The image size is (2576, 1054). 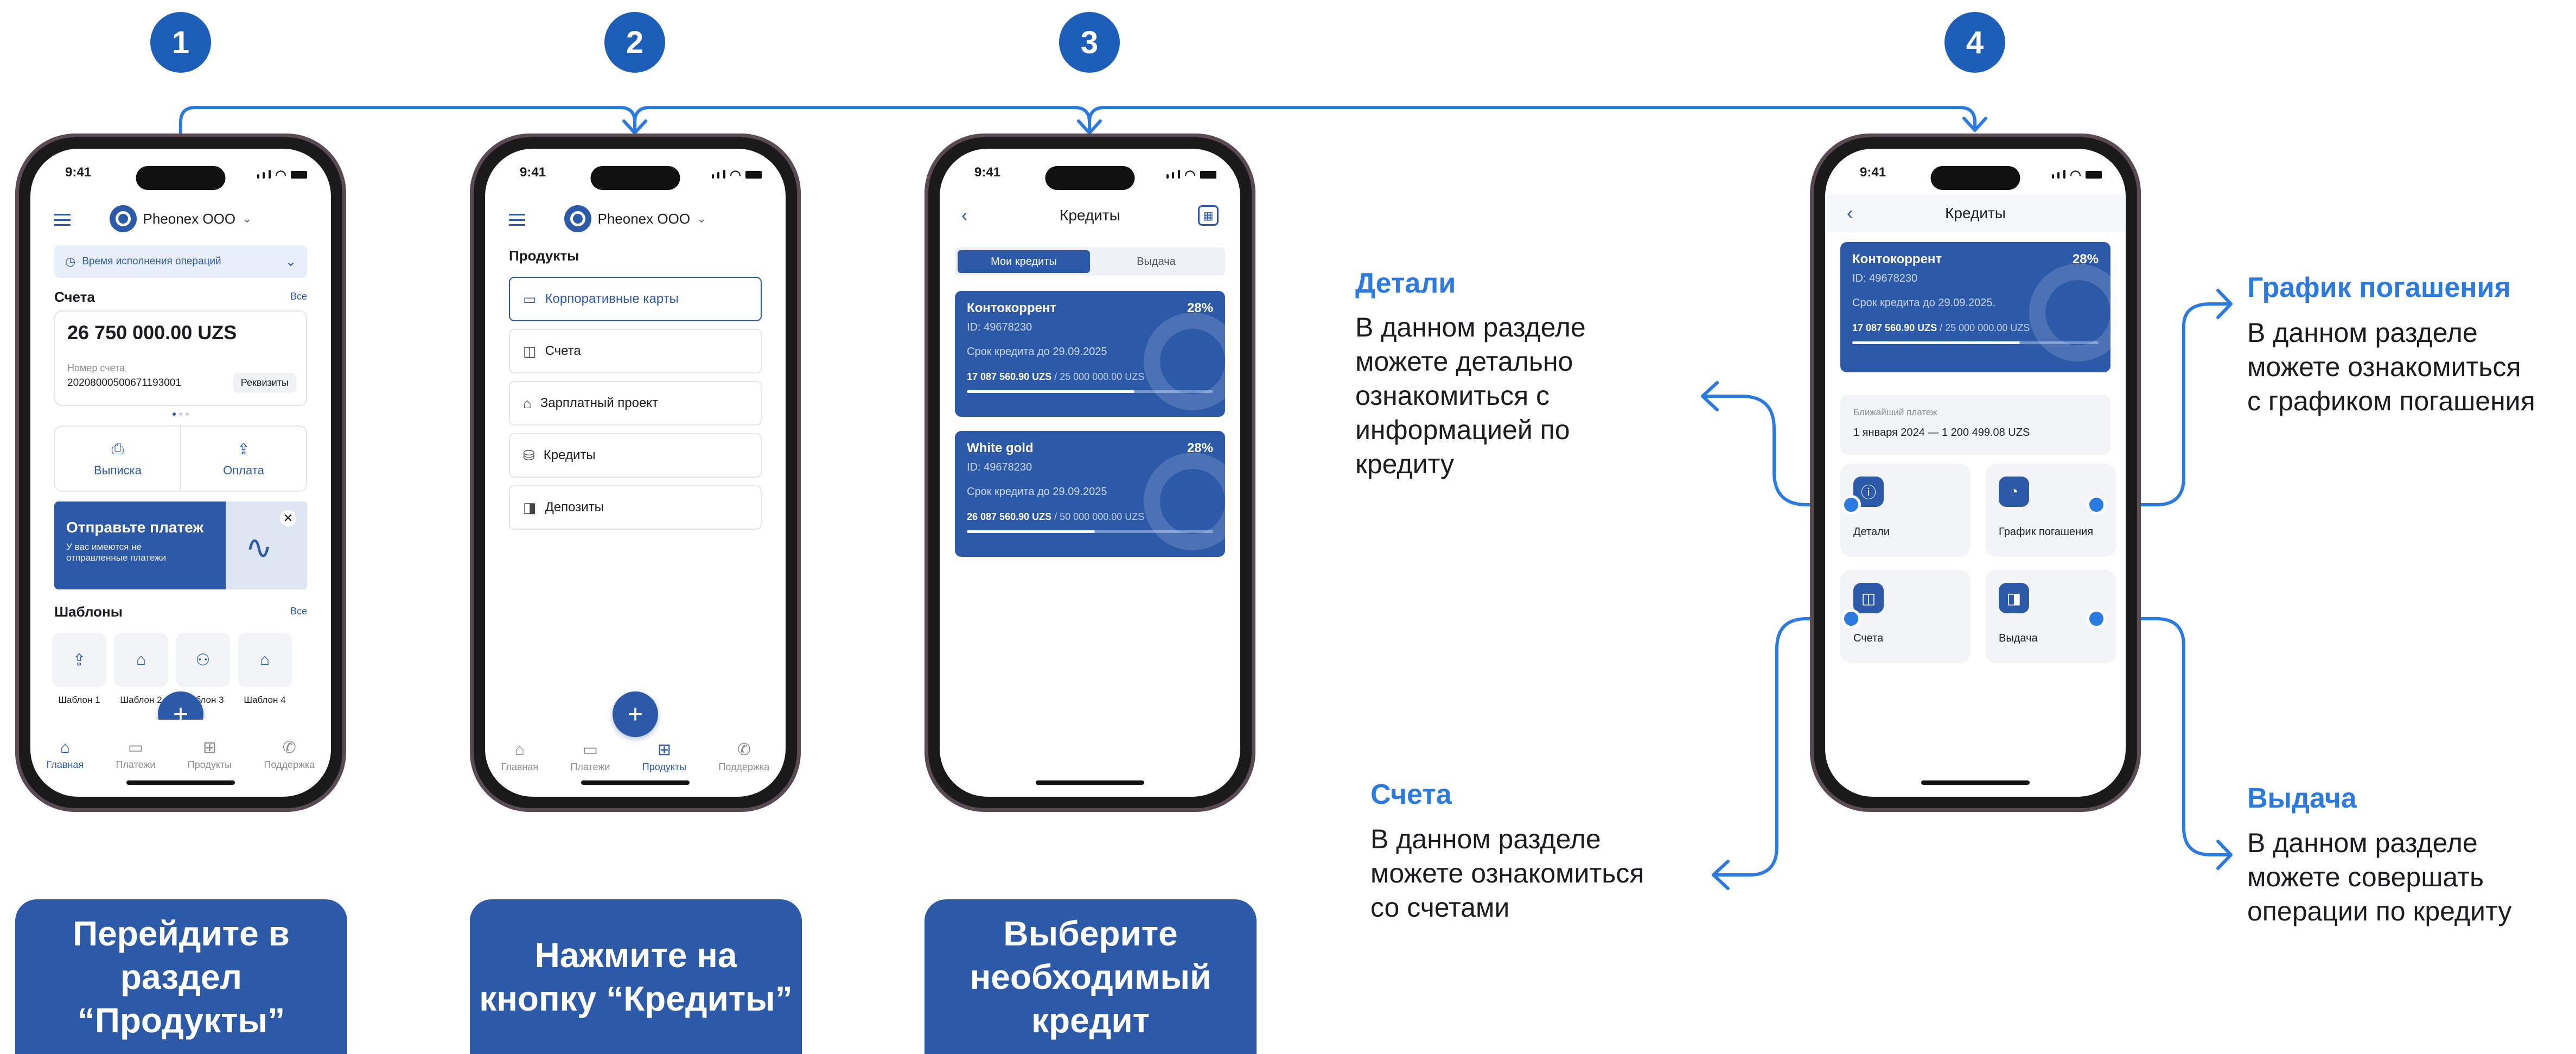 What do you see at coordinates (635, 403) in the screenshot?
I see `product-payroll: ⌂ Зарплатный проект` at bounding box center [635, 403].